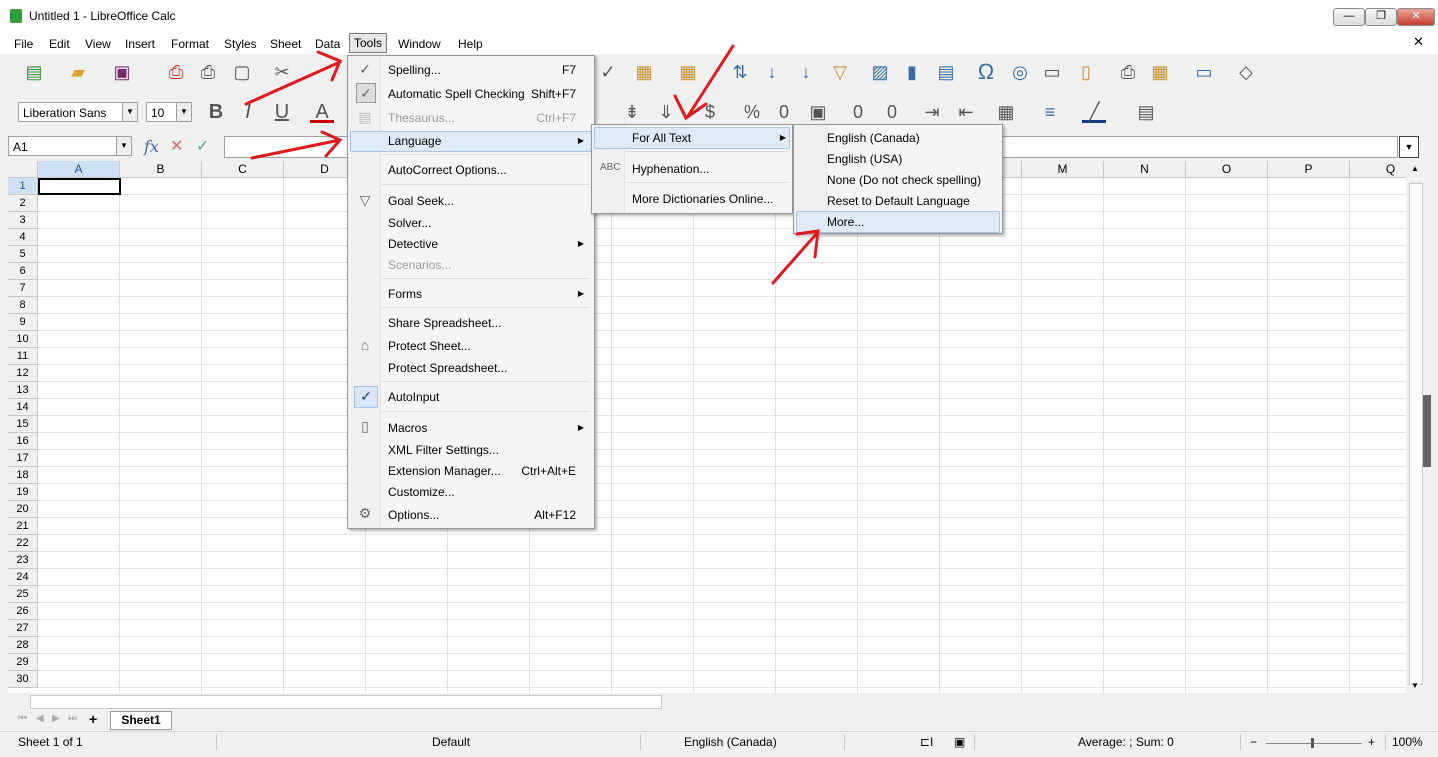 The width and height of the screenshot is (1438, 757). Describe the element at coordinates (532, 164) in the screenshot. I see `annotation-arrows` at that location.